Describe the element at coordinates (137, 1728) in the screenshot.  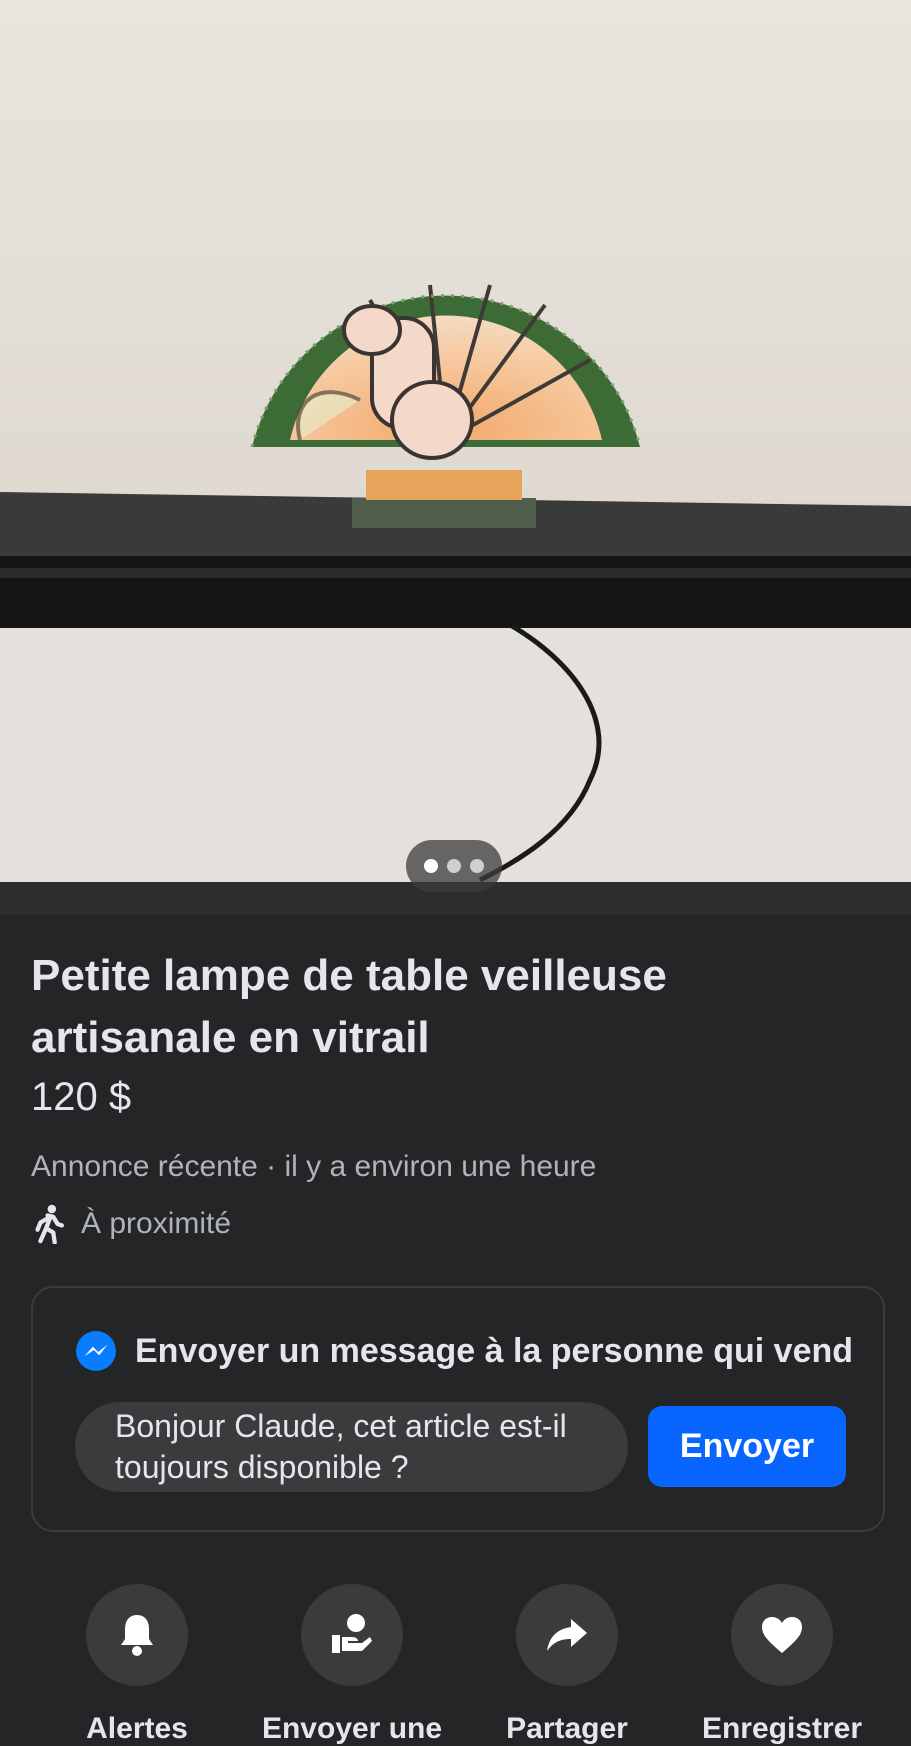
I see `alerts-label: Alertes` at that location.